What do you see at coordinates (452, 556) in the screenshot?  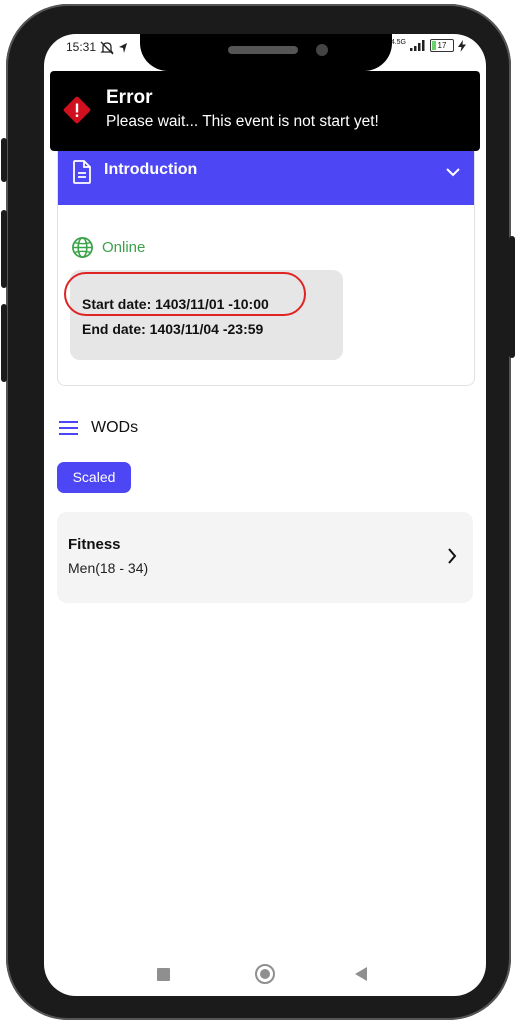 I see `chevron-right-icon` at bounding box center [452, 556].